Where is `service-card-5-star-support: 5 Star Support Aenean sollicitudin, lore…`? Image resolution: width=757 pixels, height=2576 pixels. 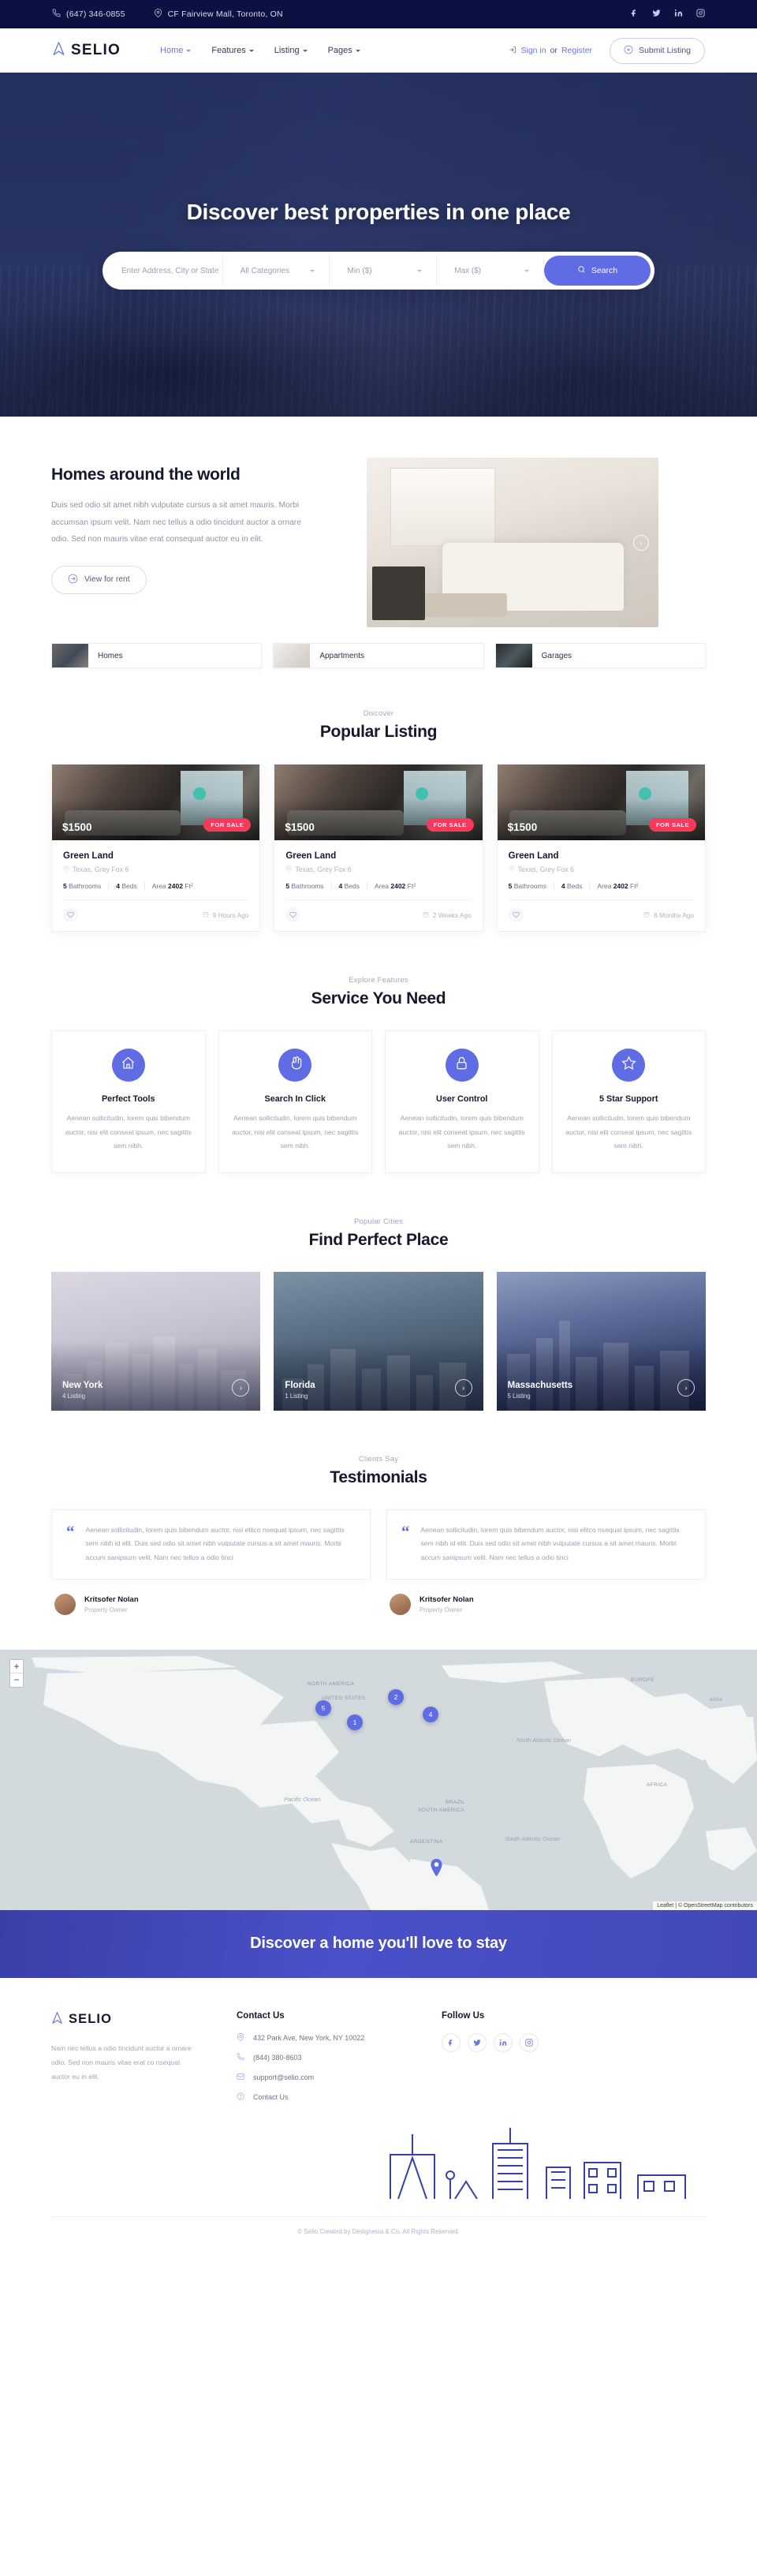
service-card-5-star-support: 5 Star Support Aenean sollicitudin, lore… is located at coordinates (628, 1101).